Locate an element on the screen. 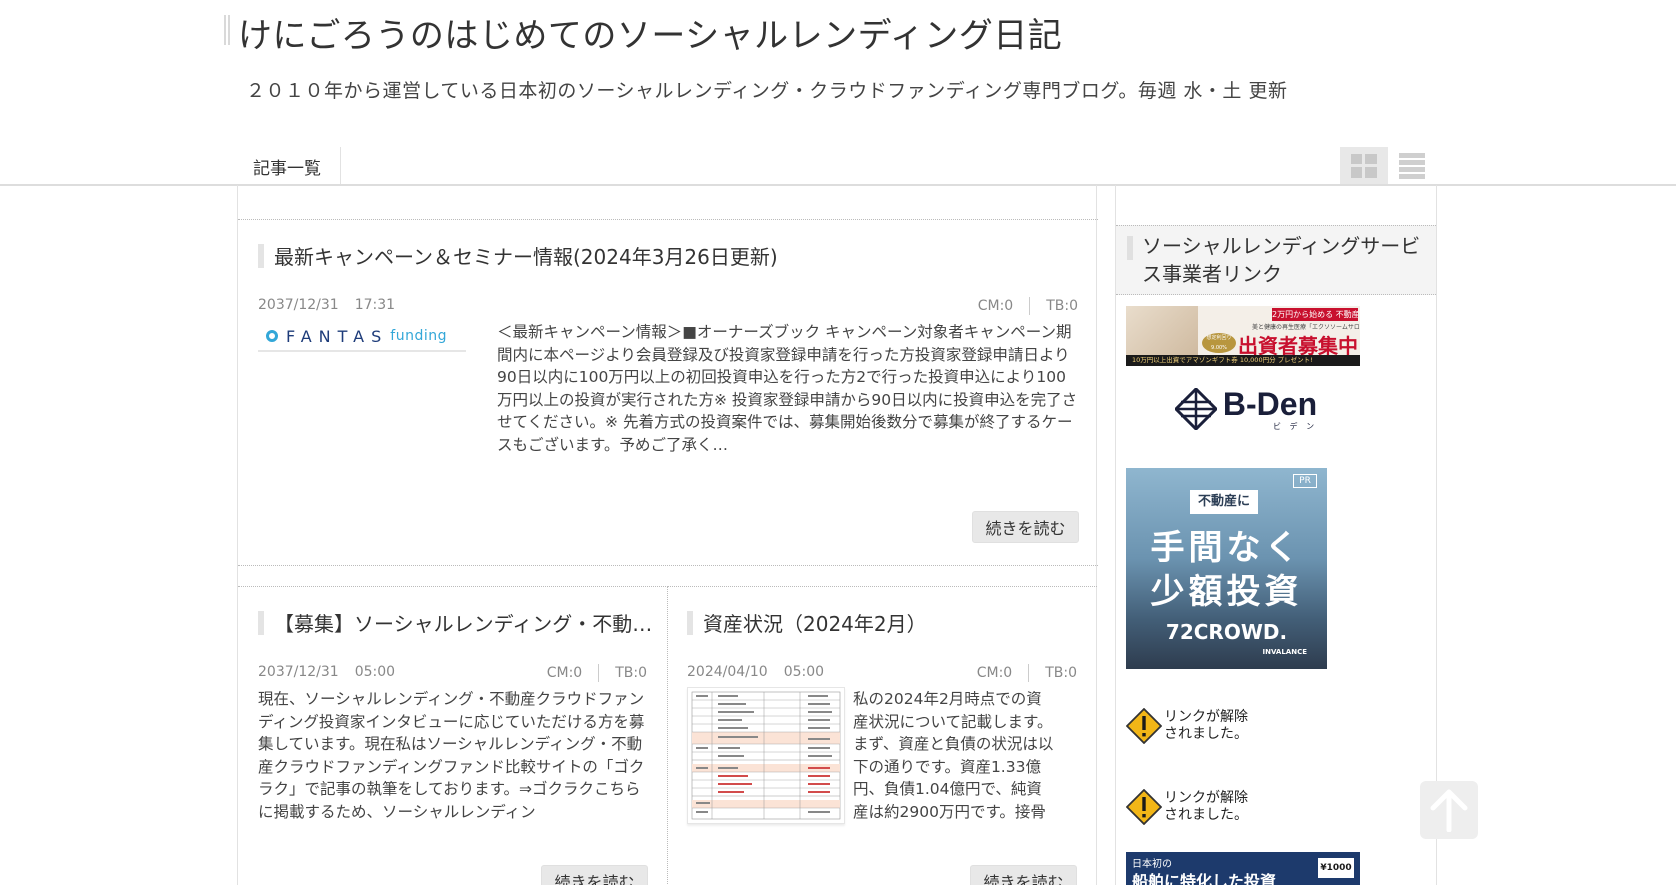 Image resolution: width=1676 pixels, height=885 pixels. article-title-text: 資産状況（2024年2月） is located at coordinates (815, 622).